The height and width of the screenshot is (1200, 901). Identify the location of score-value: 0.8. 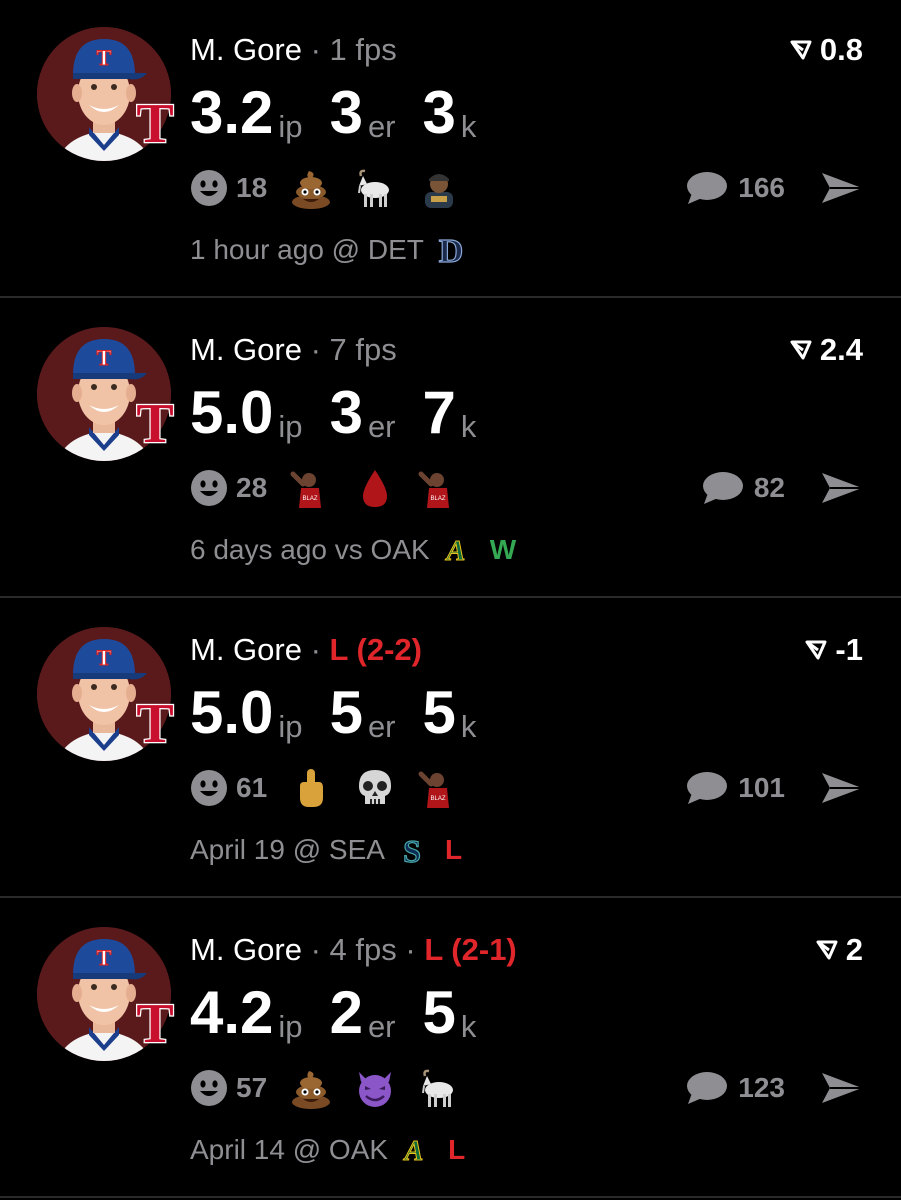
(841, 49).